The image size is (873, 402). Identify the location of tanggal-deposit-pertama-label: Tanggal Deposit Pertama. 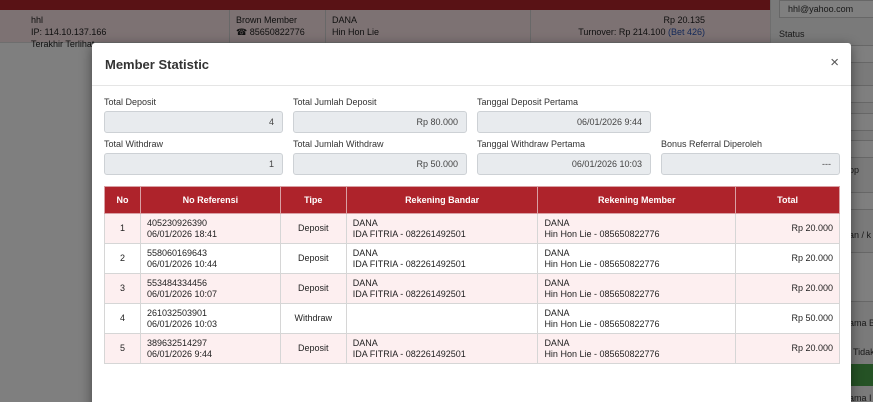
(528, 102).